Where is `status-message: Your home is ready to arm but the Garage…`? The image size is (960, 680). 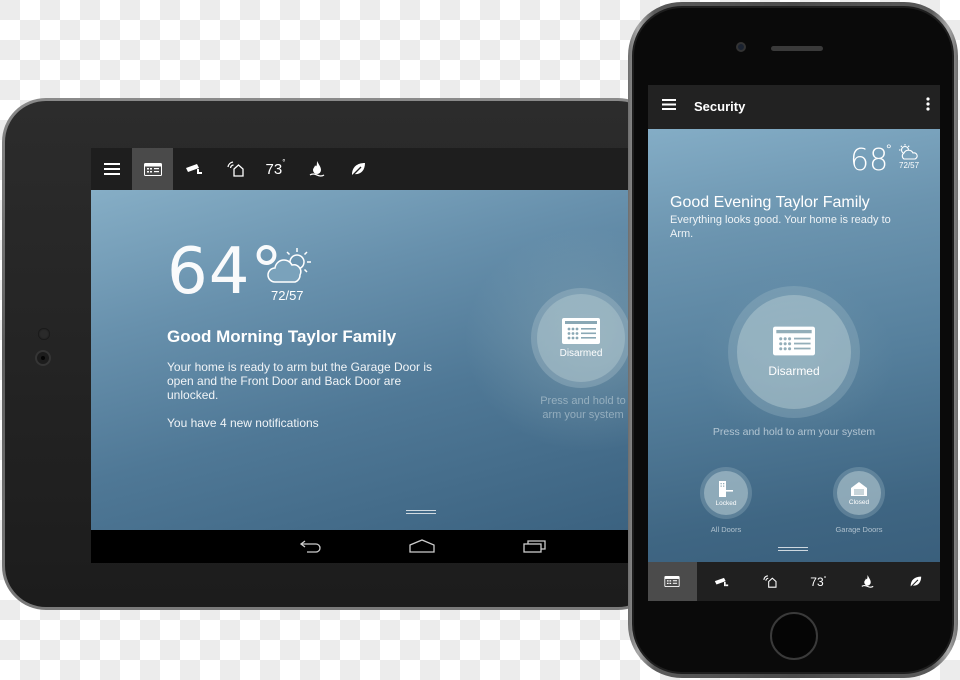
status-message: Your home is ready to arm but the Garage… is located at coordinates (300, 381).